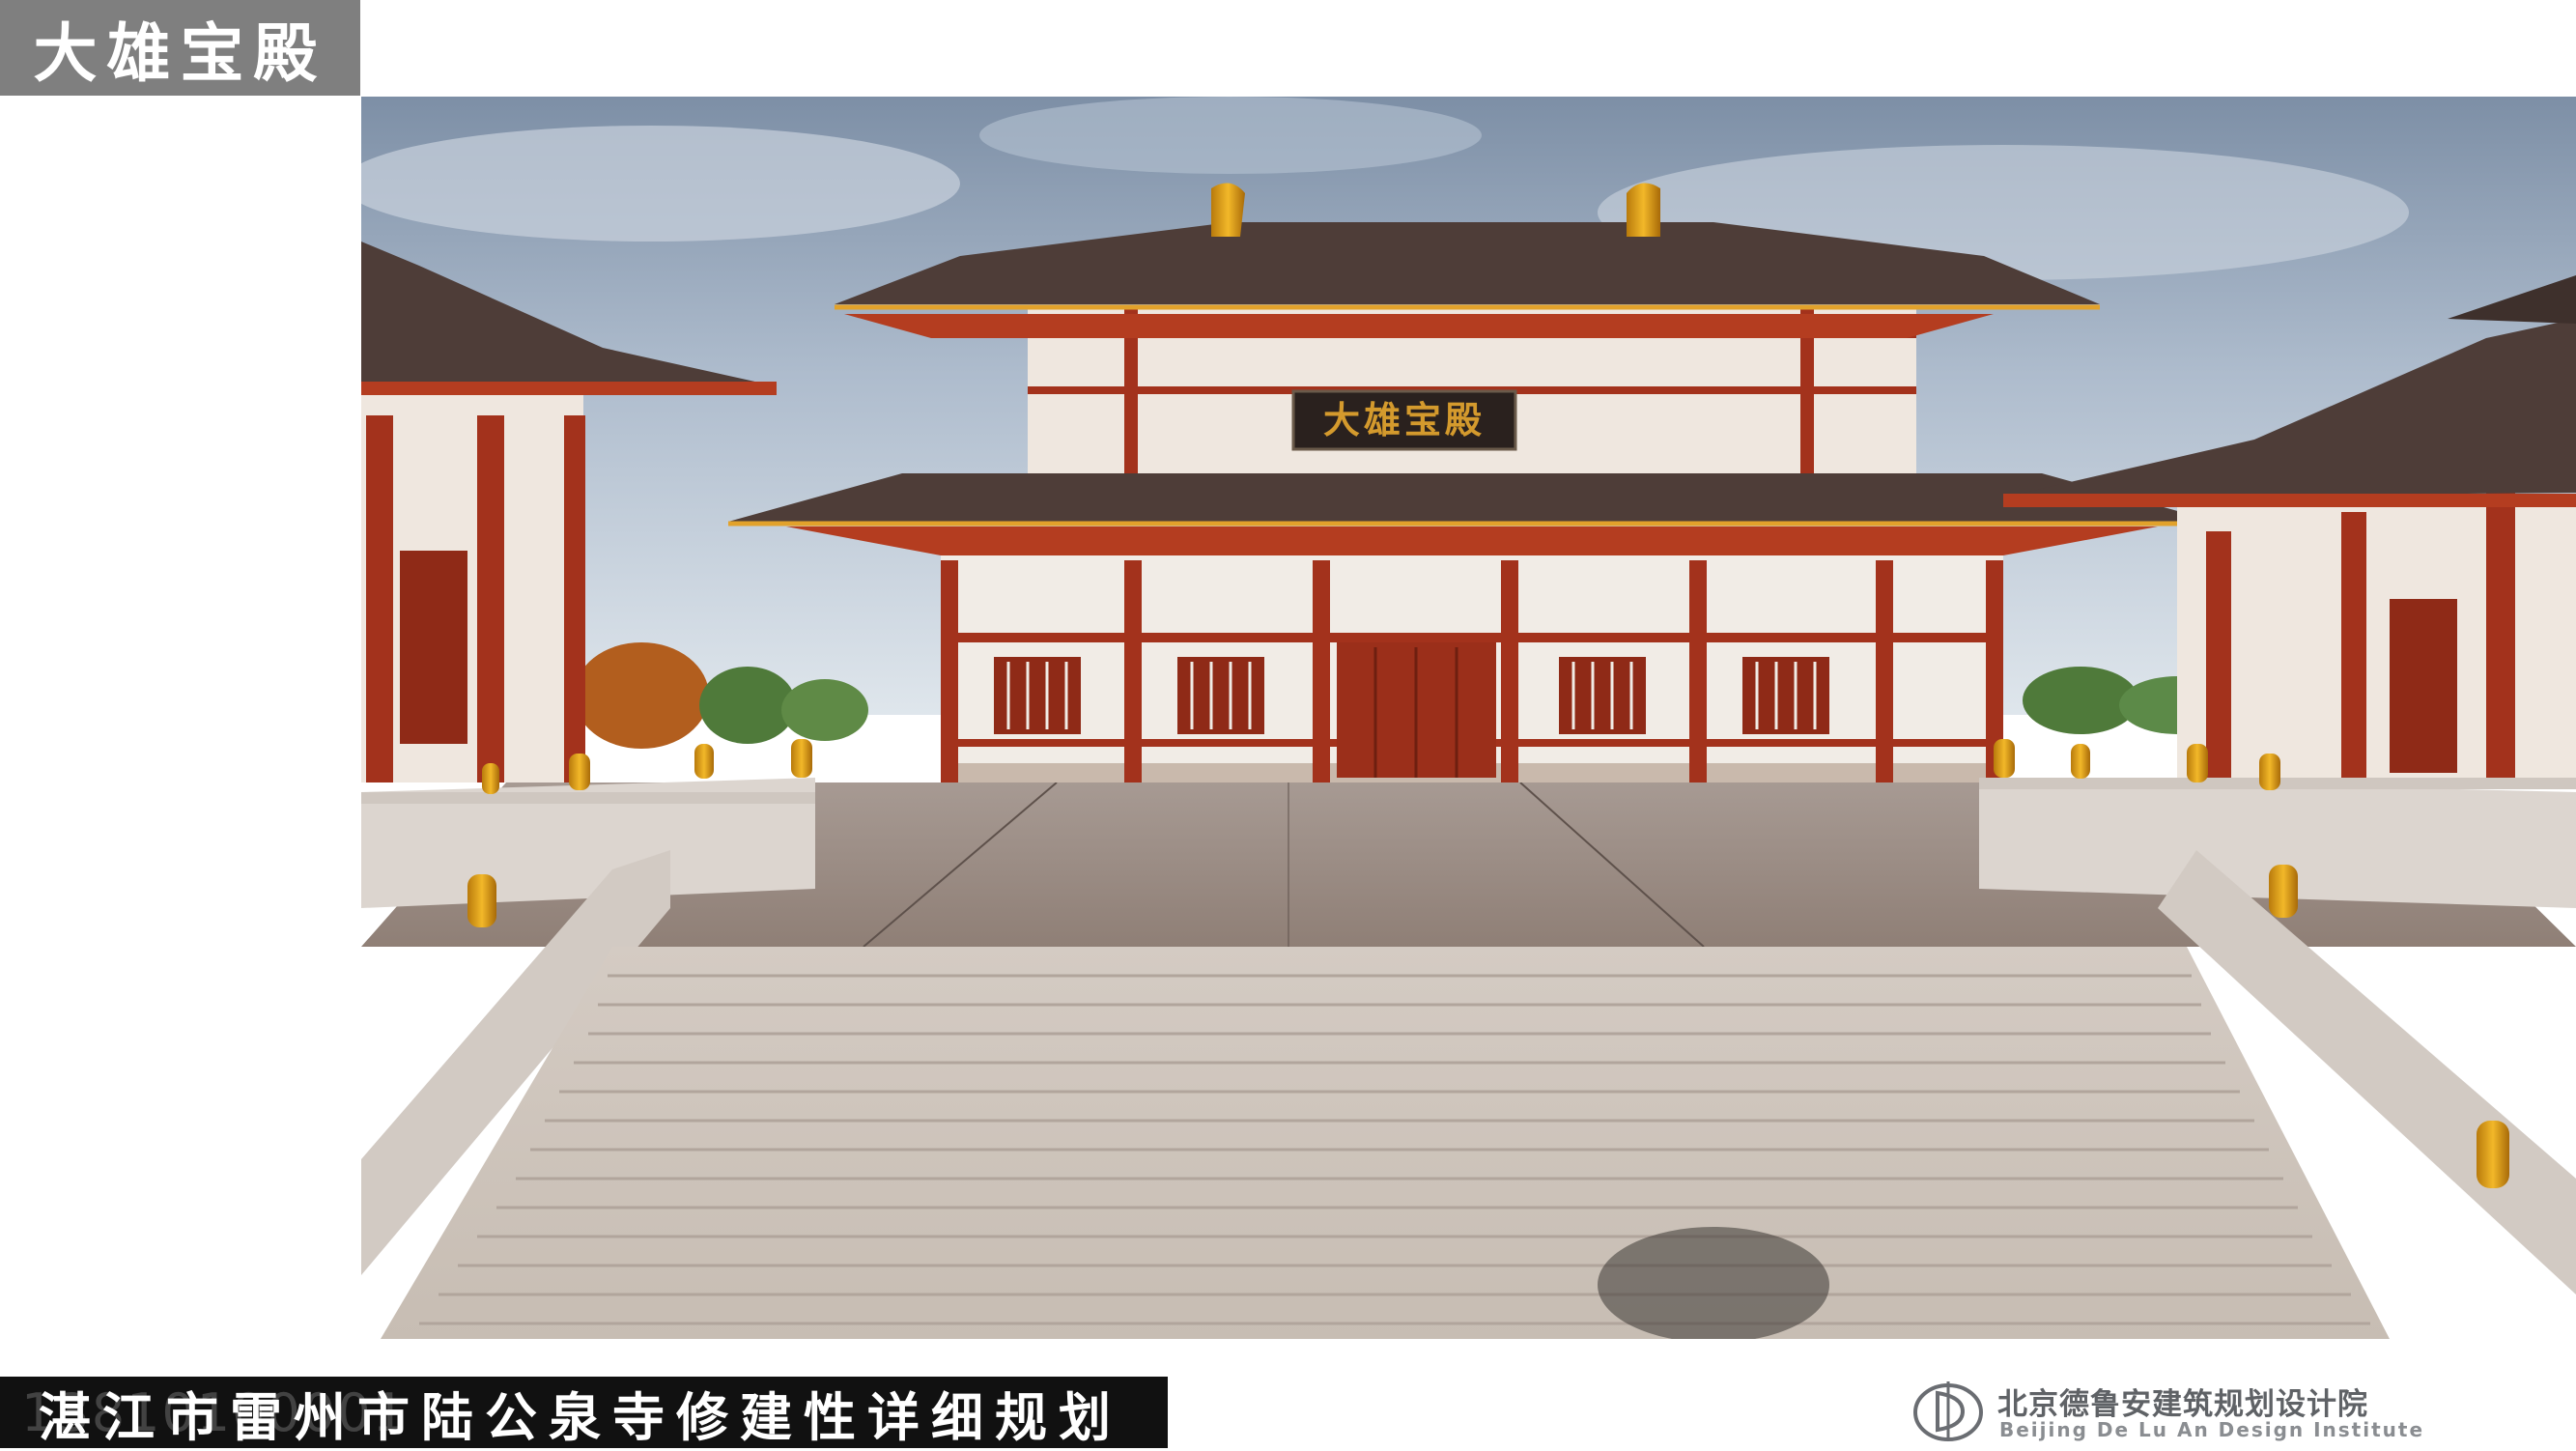 The height and width of the screenshot is (1451, 2576). I want to click on slide-title: 大雄宝殿, so click(180, 48).